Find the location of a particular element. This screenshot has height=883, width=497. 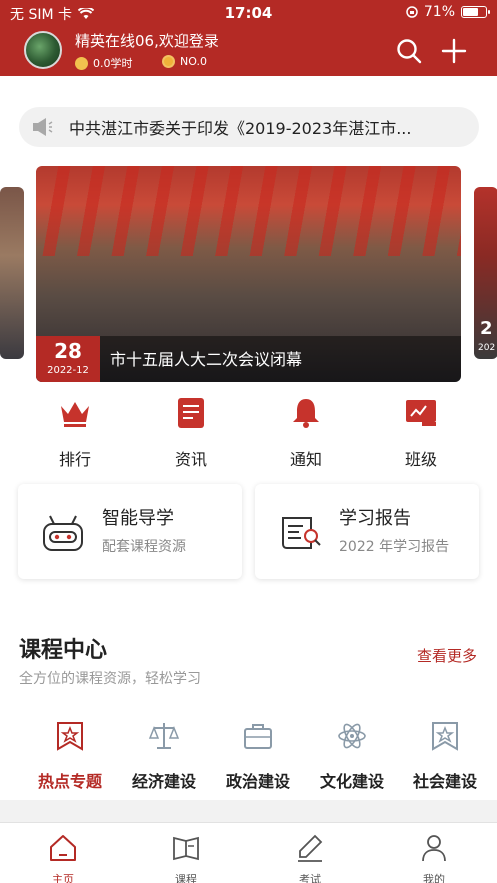

study-hours: 0.0学时 is located at coordinates (104, 63).